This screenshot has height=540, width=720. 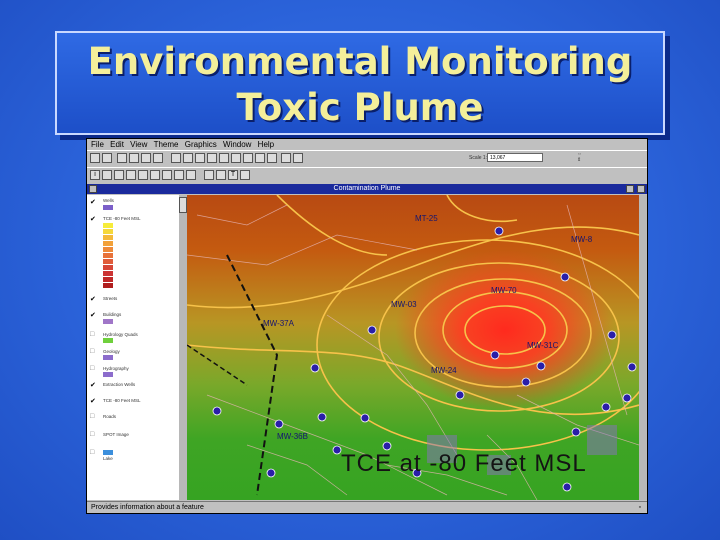 What do you see at coordinates (404, 304) in the screenshot?
I see `well-label: MW-03` at bounding box center [404, 304].